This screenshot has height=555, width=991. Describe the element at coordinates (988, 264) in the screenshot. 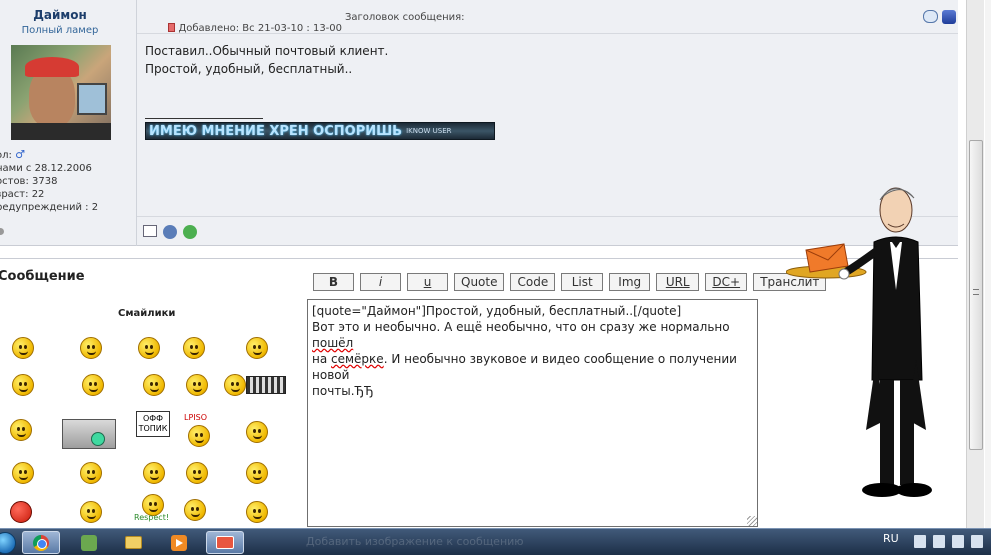

I see `window-edge` at that location.